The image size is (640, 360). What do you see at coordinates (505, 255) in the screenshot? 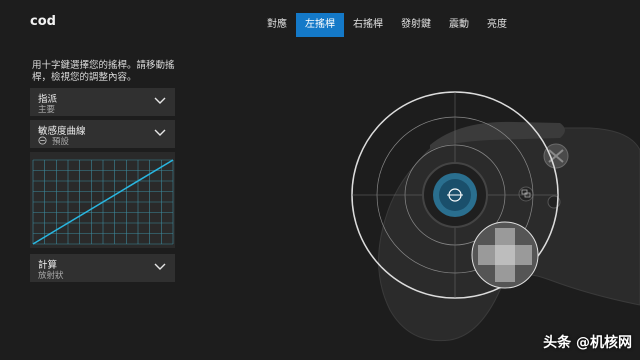
I see `dpad-icon` at bounding box center [505, 255].